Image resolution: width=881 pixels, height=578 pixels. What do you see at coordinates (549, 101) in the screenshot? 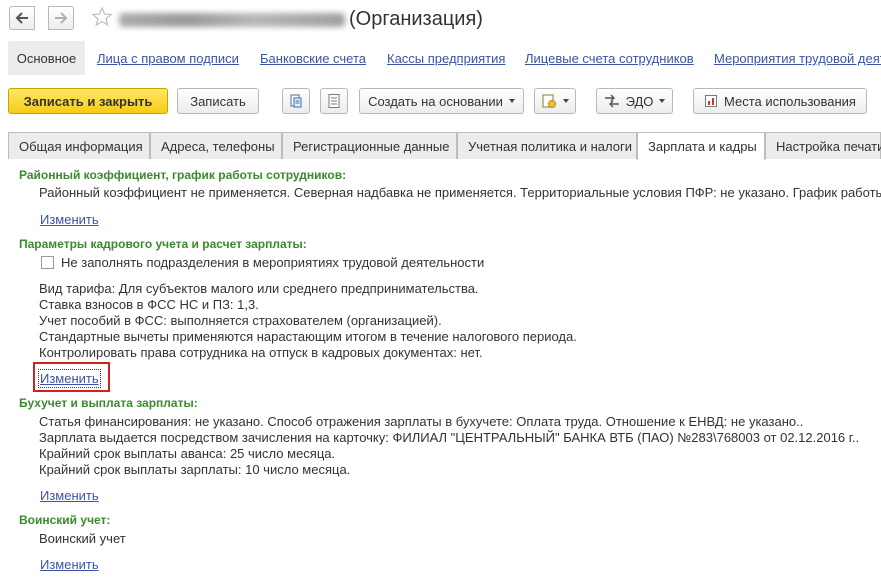
I see `report-icon` at bounding box center [549, 101].